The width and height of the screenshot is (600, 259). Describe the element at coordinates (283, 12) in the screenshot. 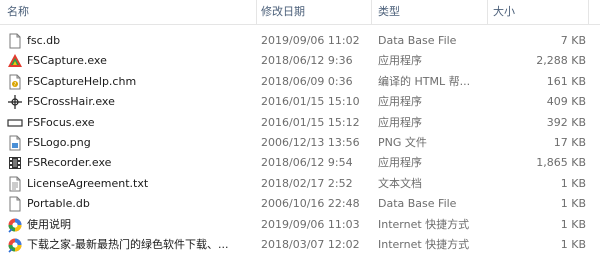

I see `column-header-modified: 修改日期` at that location.